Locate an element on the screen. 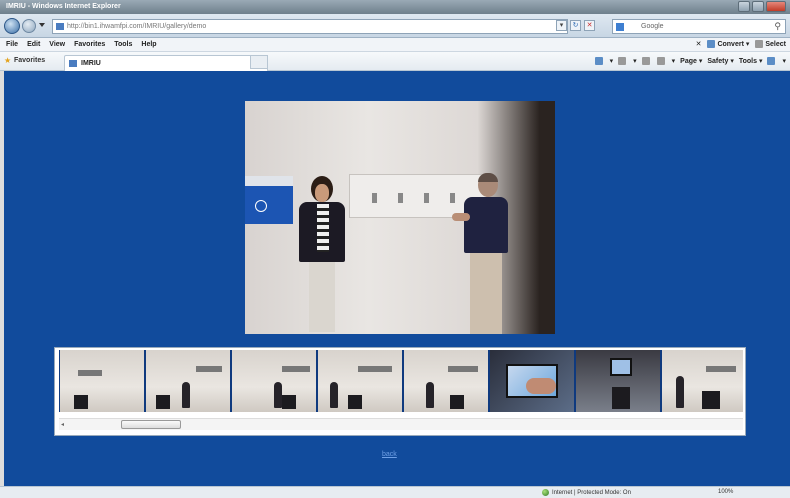 This screenshot has height=498, width=790. address-tools: ▾ ↻ ✕ is located at coordinates (575, 25).